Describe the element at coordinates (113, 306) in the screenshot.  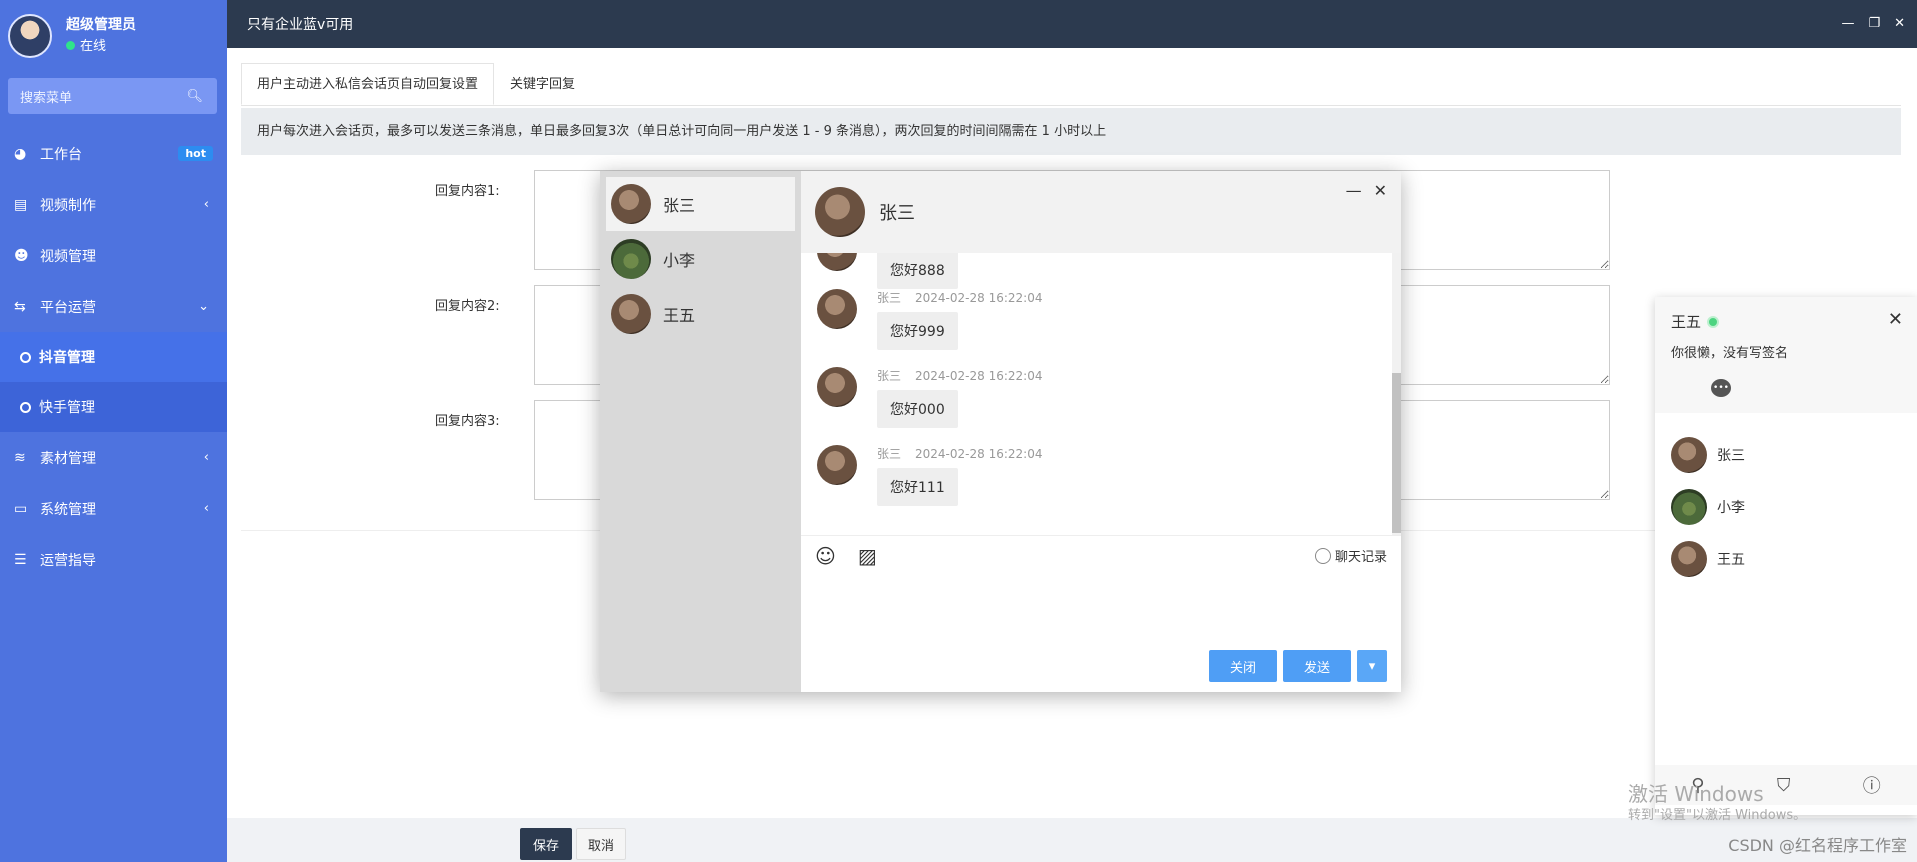
I see `sidebar-item-platform: ⇆ 平台运营 ⌄` at that location.